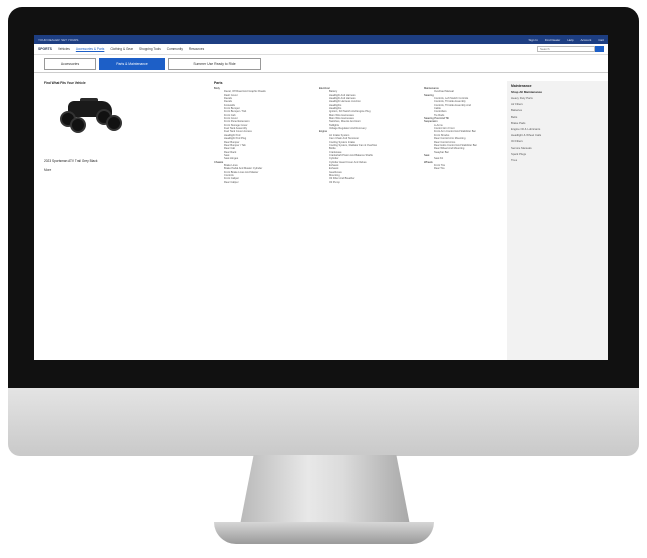 The image size is (647, 558). What do you see at coordinates (566, 49) in the screenshot?
I see `search-input: Search` at bounding box center [566, 49].